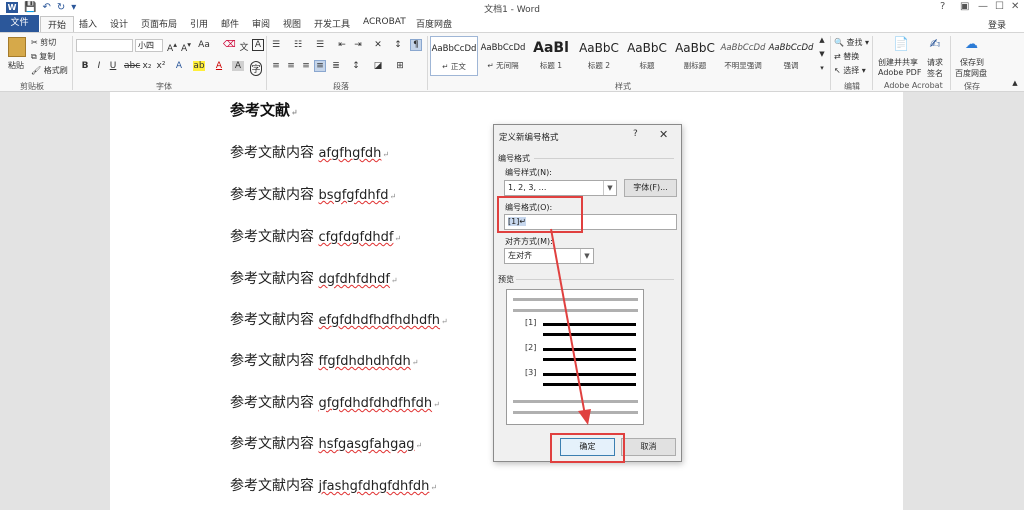 Image resolution: width=1024 pixels, height=510 pixels. What do you see at coordinates (1015, 6) in the screenshot?
I see `close-window-icon: ✕` at bounding box center [1015, 6].